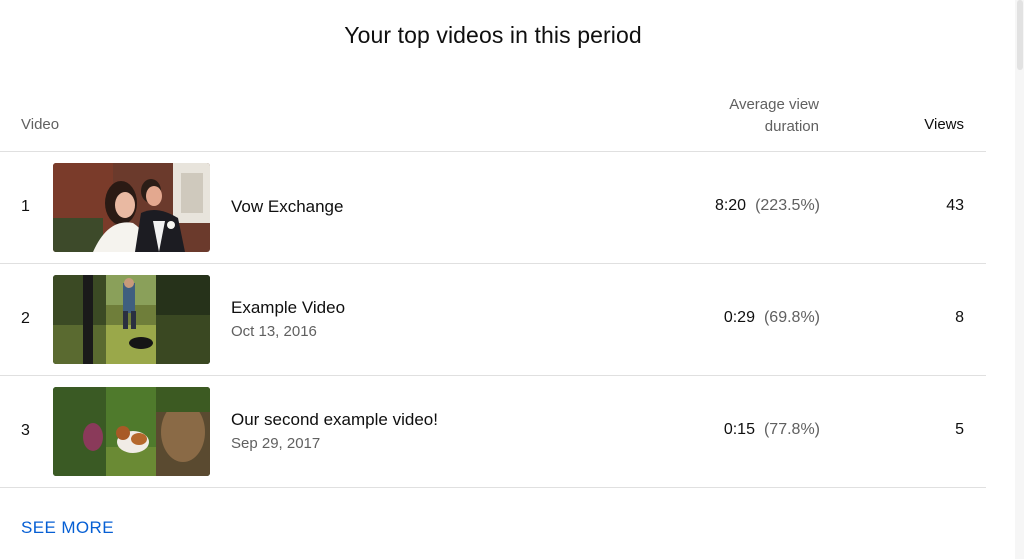 This screenshot has width=1024, height=559. What do you see at coordinates (334, 420) in the screenshot?
I see `video-title: Our second example video!` at bounding box center [334, 420].